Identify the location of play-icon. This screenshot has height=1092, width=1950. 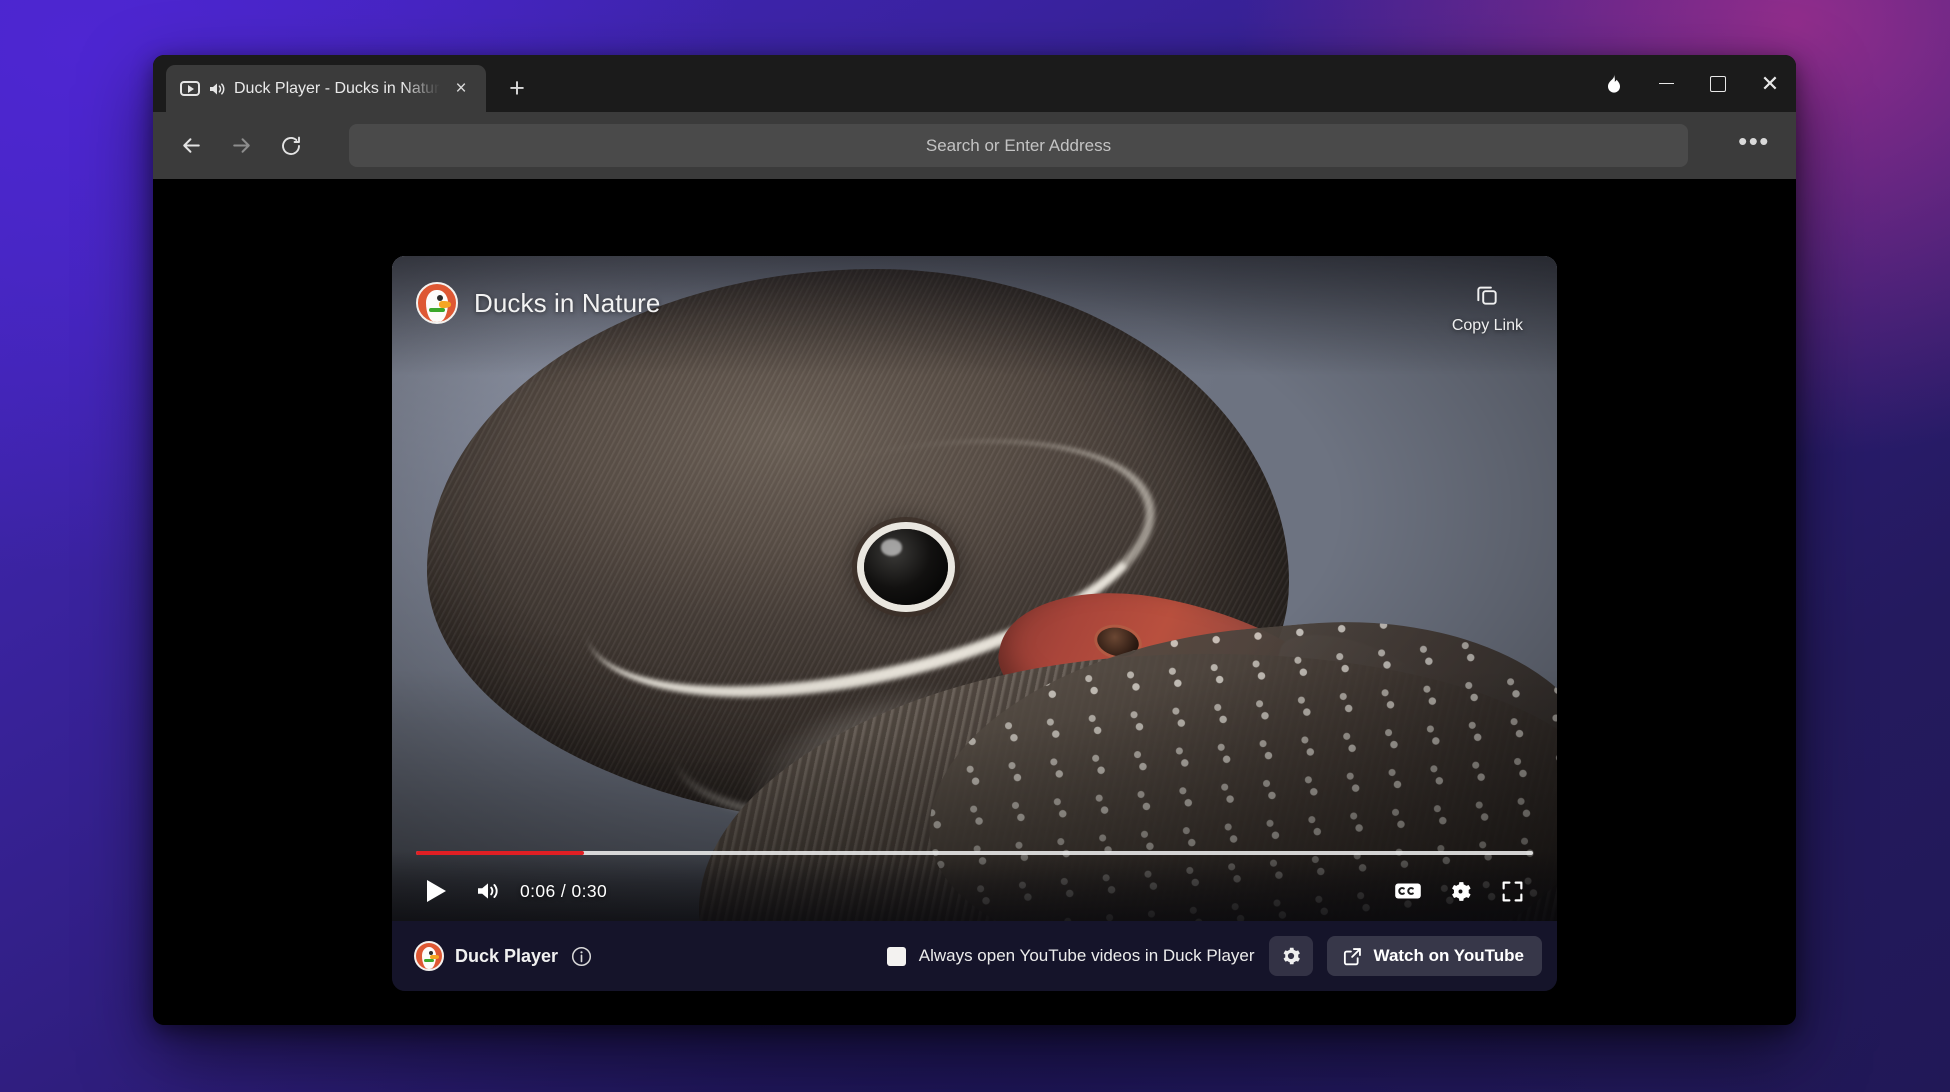
(434, 891).